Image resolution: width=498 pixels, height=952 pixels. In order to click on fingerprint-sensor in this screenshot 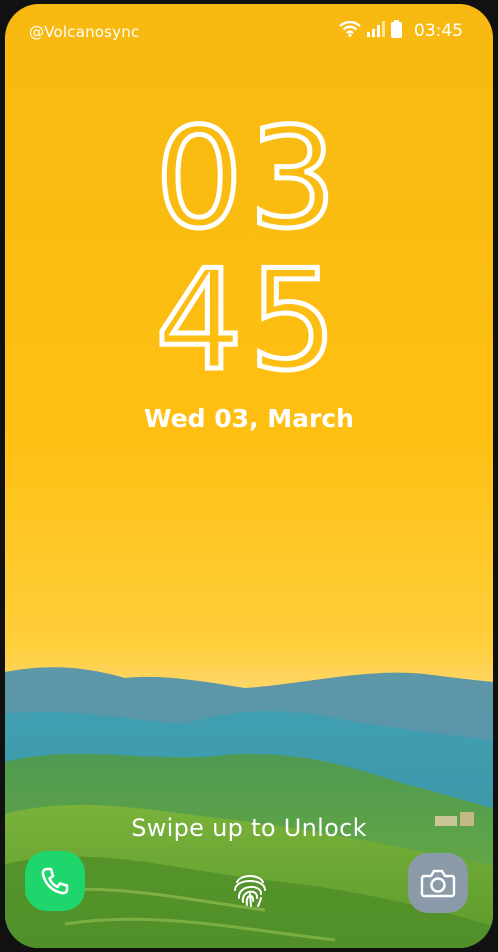, I will do `click(250, 889)`.